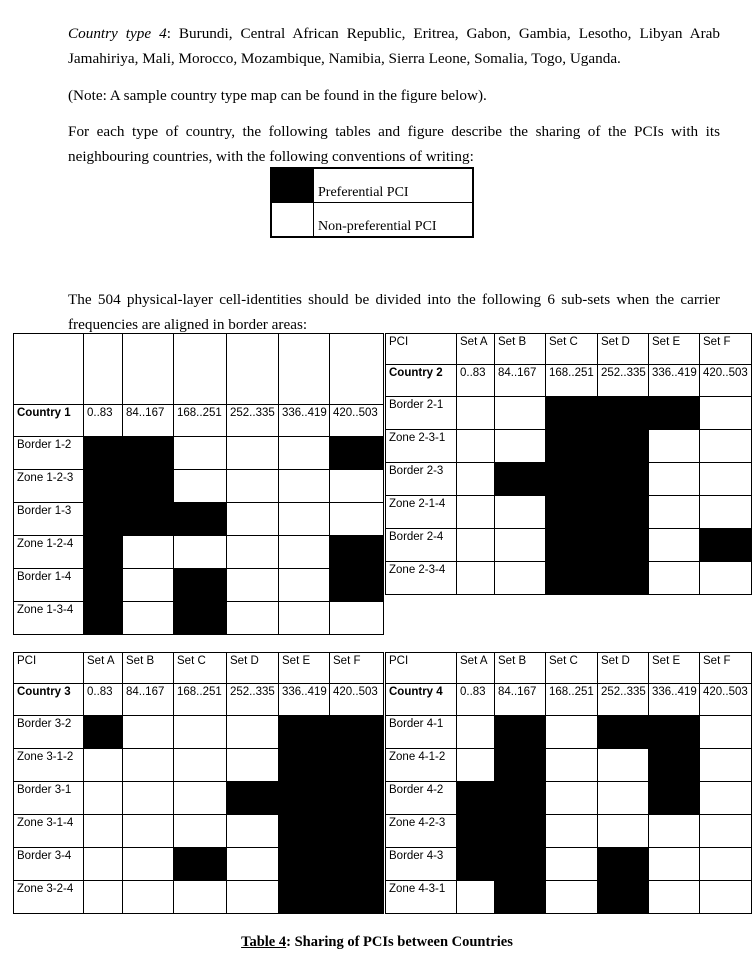 This screenshot has height=970, width=754. Describe the element at coordinates (48, 420) in the screenshot. I see `country-label: Country 1` at that location.